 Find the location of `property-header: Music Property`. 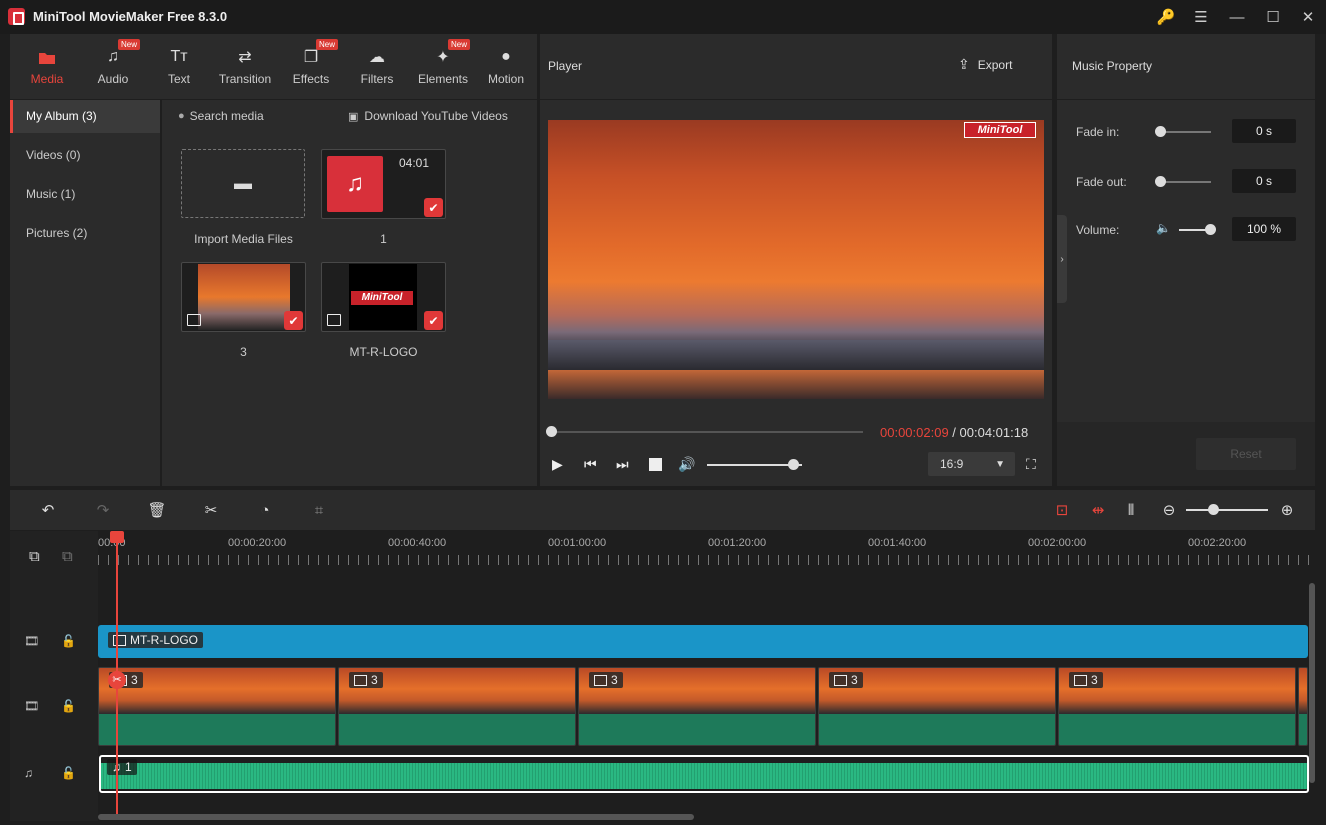

property-header: Music Property is located at coordinates (1186, 66).